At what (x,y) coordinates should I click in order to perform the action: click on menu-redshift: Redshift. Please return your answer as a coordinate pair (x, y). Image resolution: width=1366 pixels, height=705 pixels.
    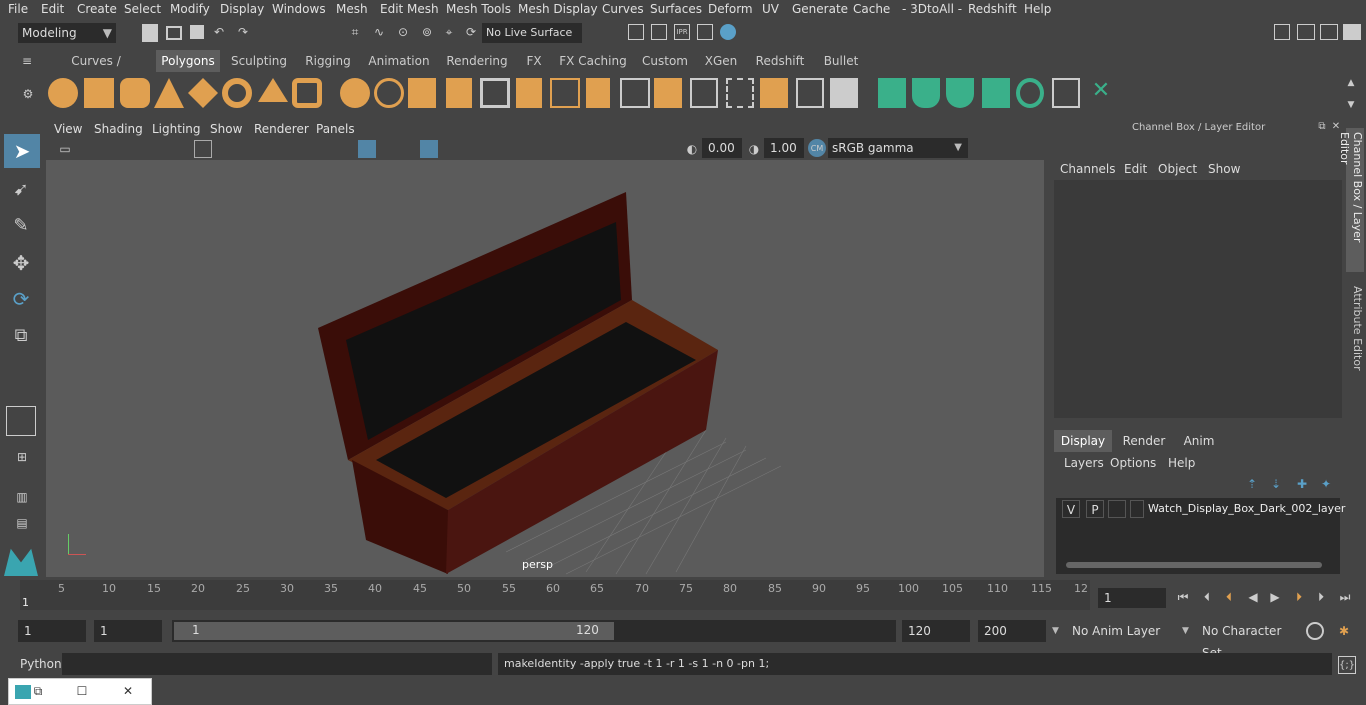
    Looking at the image, I should click on (992, 9).